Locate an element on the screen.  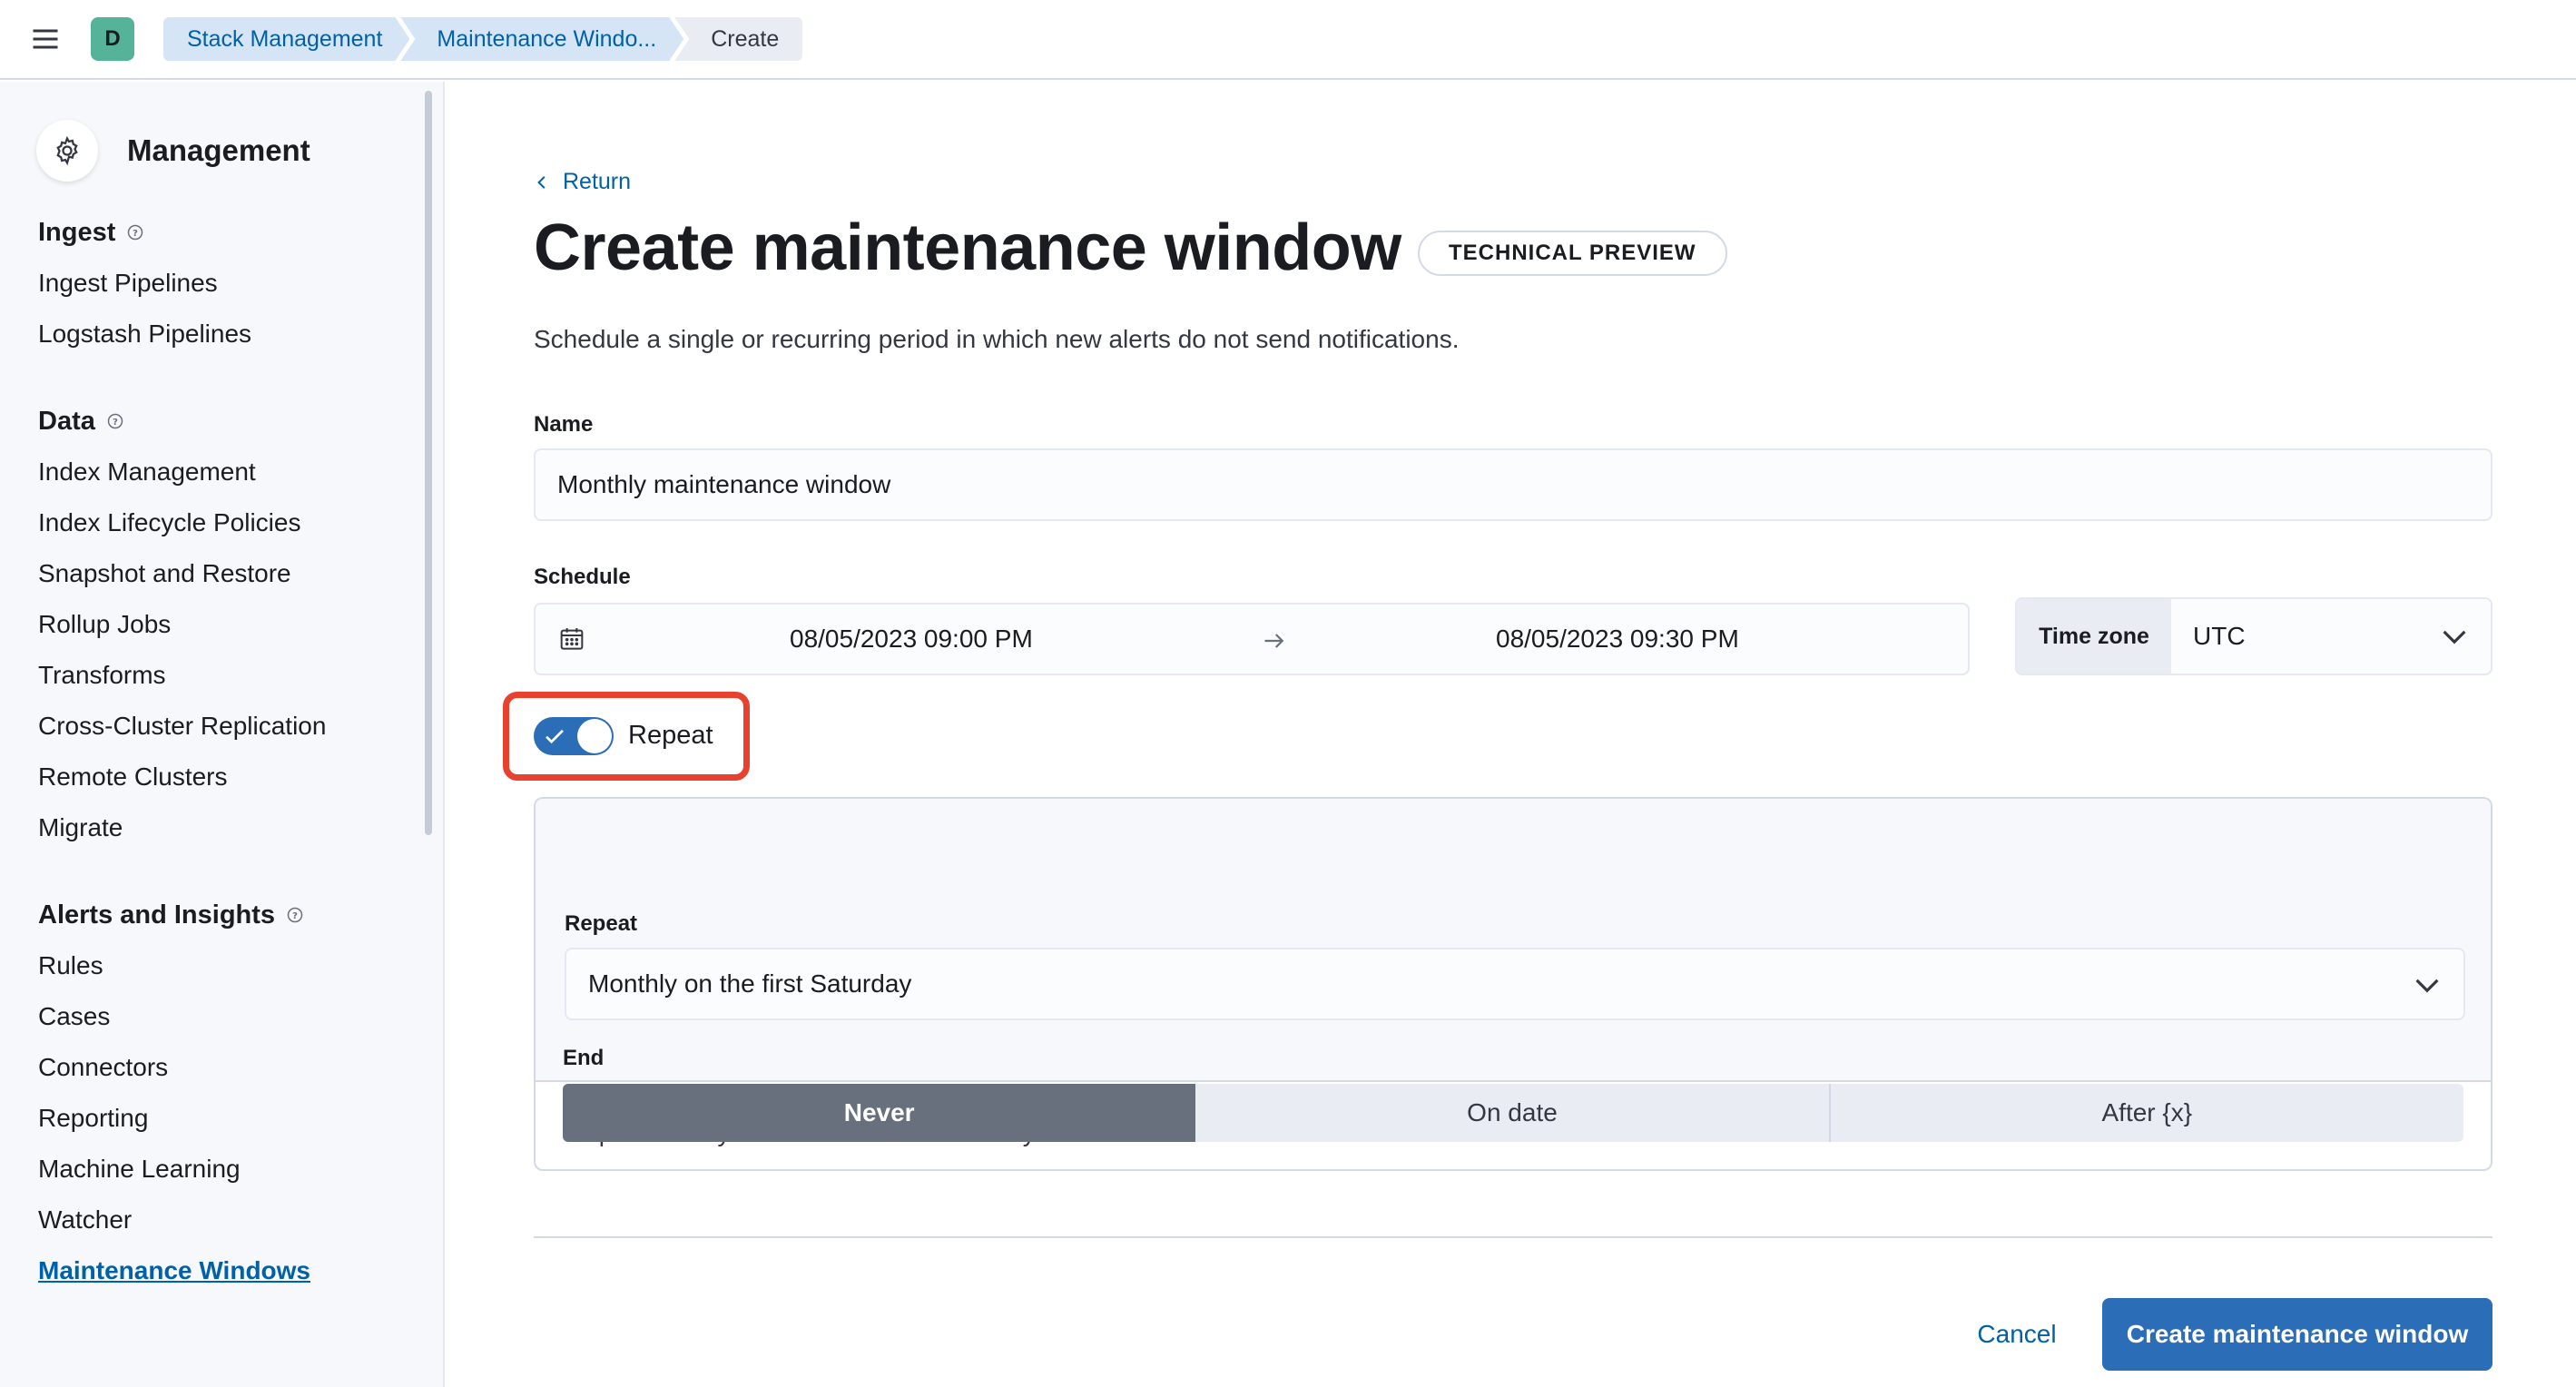
sidebar-item-maintenance-windows: Maintenance Windows is located at coordinates (240, 1270).